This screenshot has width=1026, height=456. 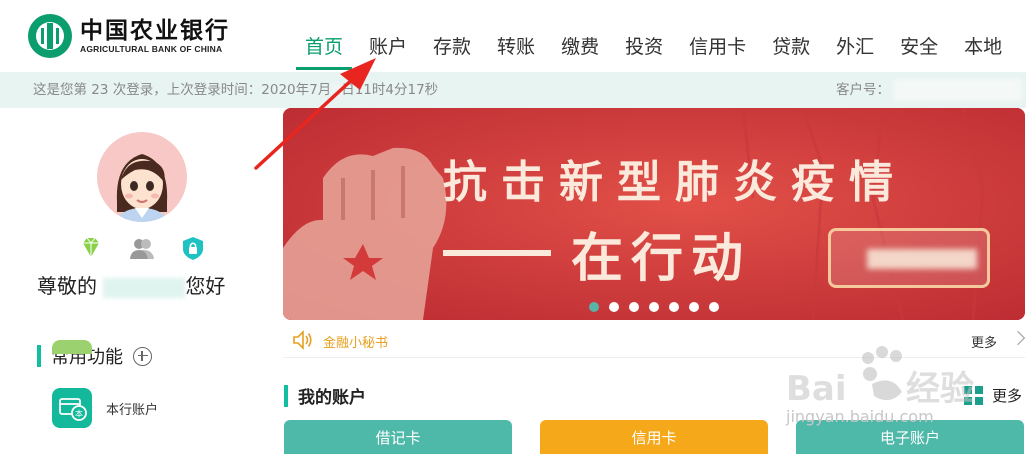 What do you see at coordinates (205, 286) in the screenshot?
I see `greeting-suffix: 您好` at bounding box center [205, 286].